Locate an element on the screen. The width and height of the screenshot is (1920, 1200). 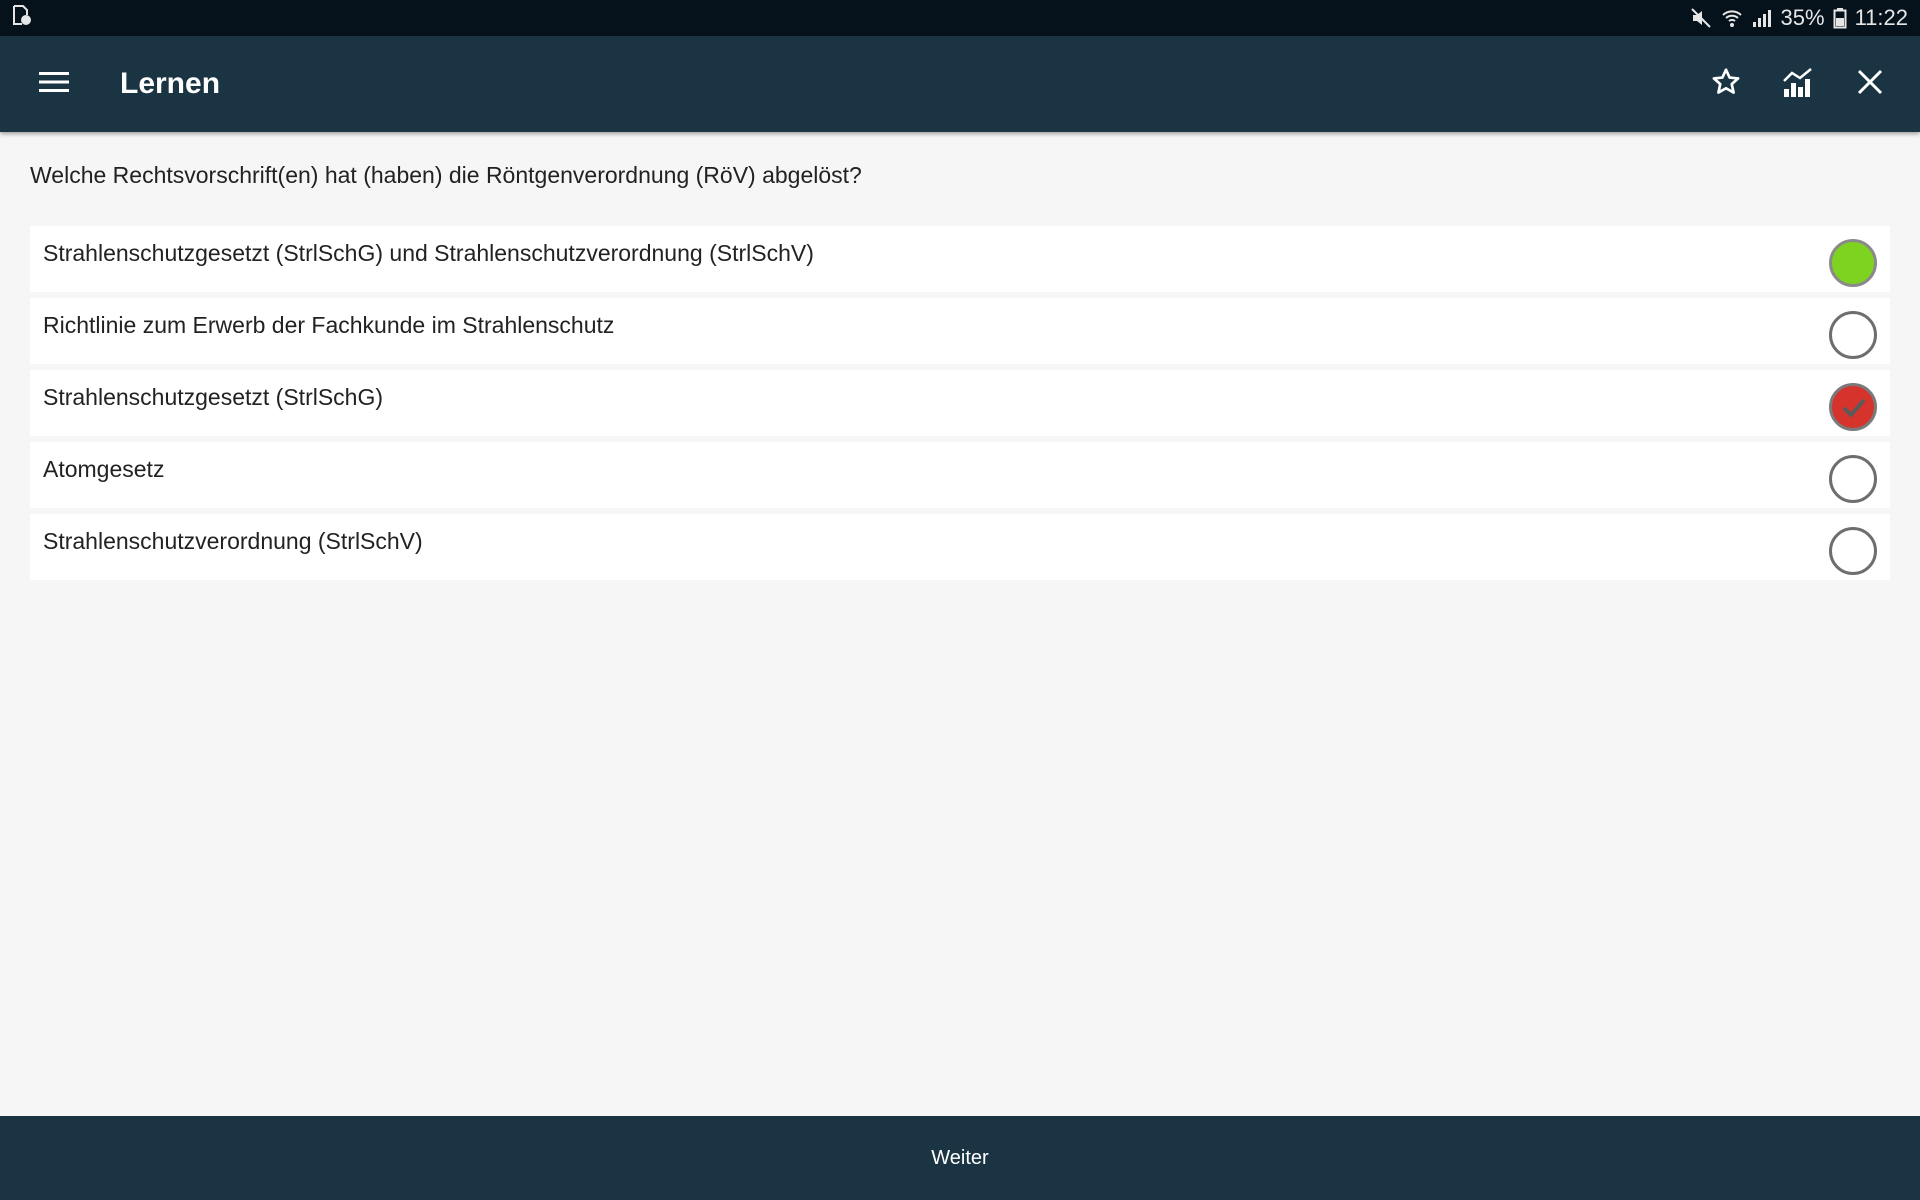
appbar-actions is located at coordinates (1798, 84).